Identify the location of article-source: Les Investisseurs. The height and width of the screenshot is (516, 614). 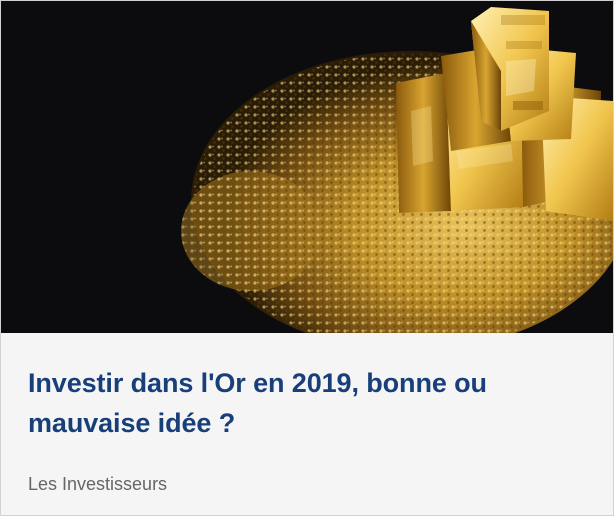
(98, 484).